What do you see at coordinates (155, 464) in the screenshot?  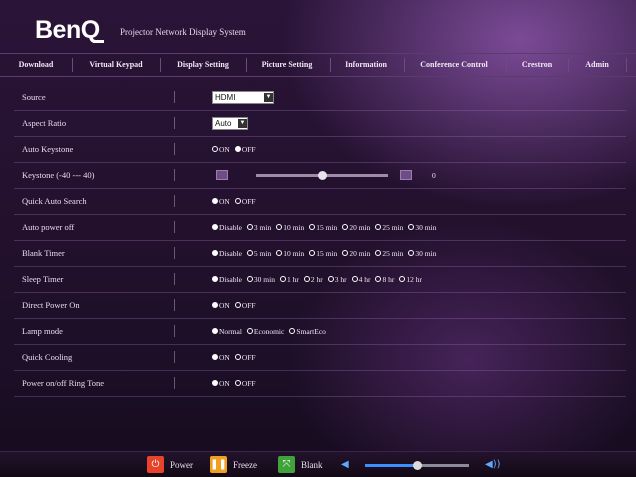 I see `power-icon: ⏻` at bounding box center [155, 464].